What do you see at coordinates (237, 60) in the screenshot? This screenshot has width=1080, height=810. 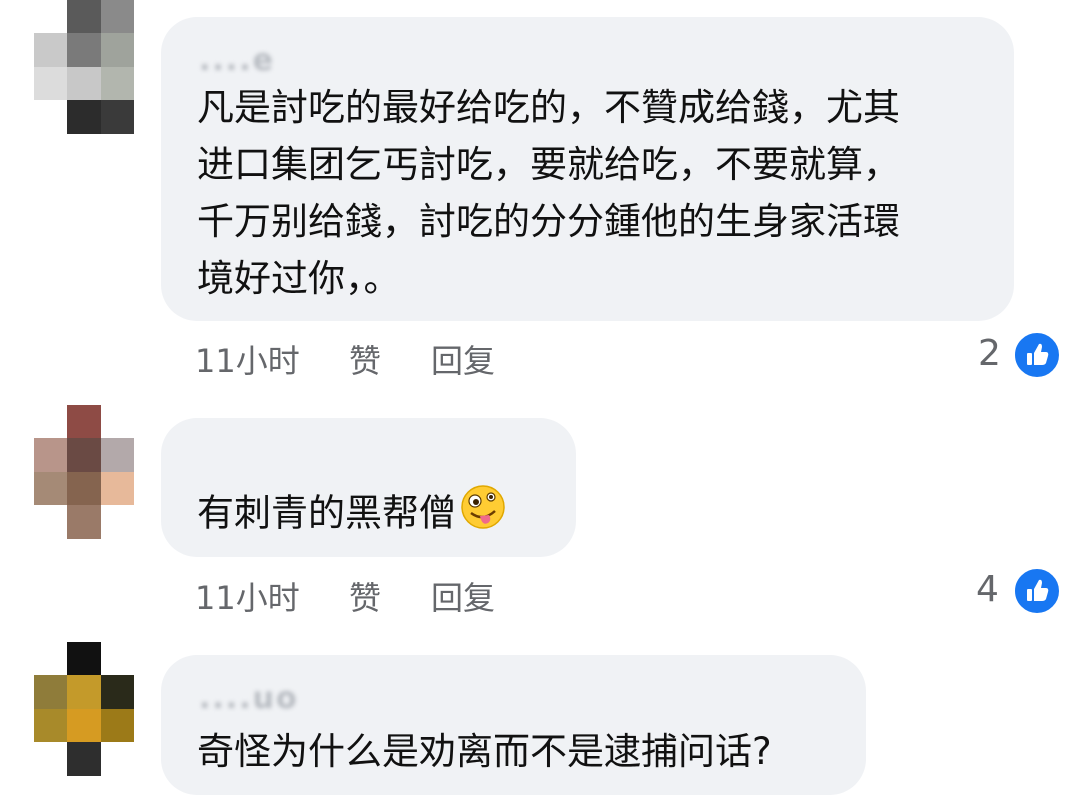 I see `commenter-name: ....e` at bounding box center [237, 60].